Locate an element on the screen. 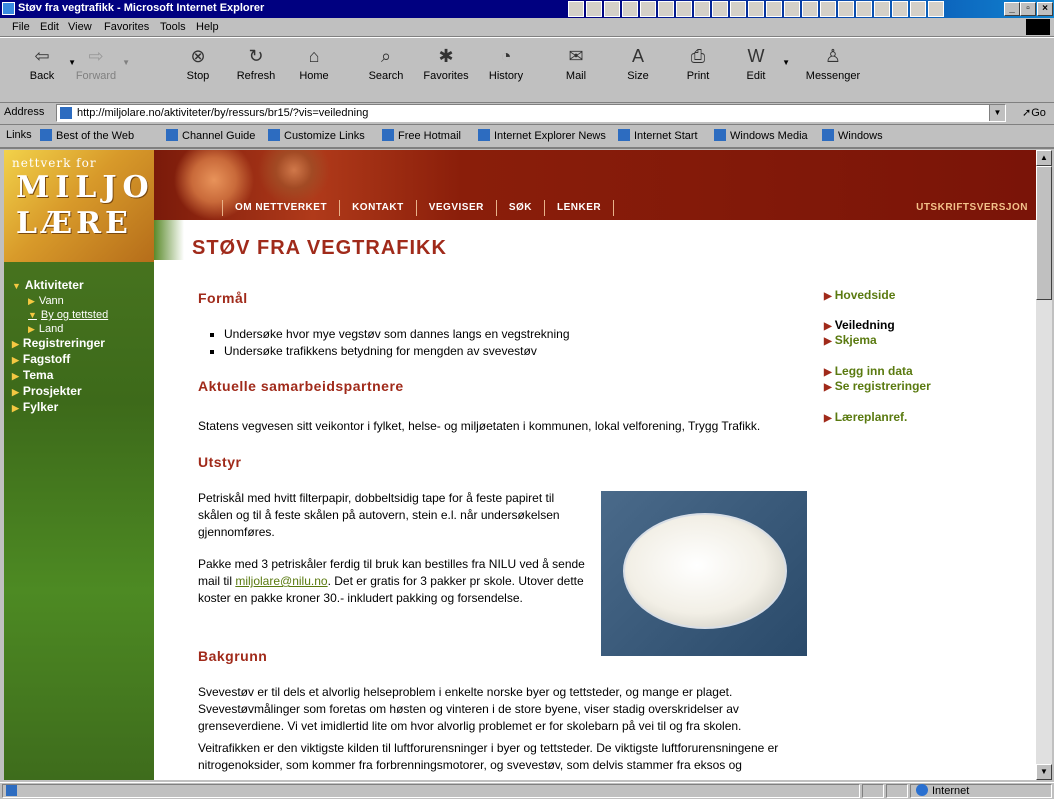 The image size is (1054, 799). nav-lenker: LENKER is located at coordinates (580, 208).